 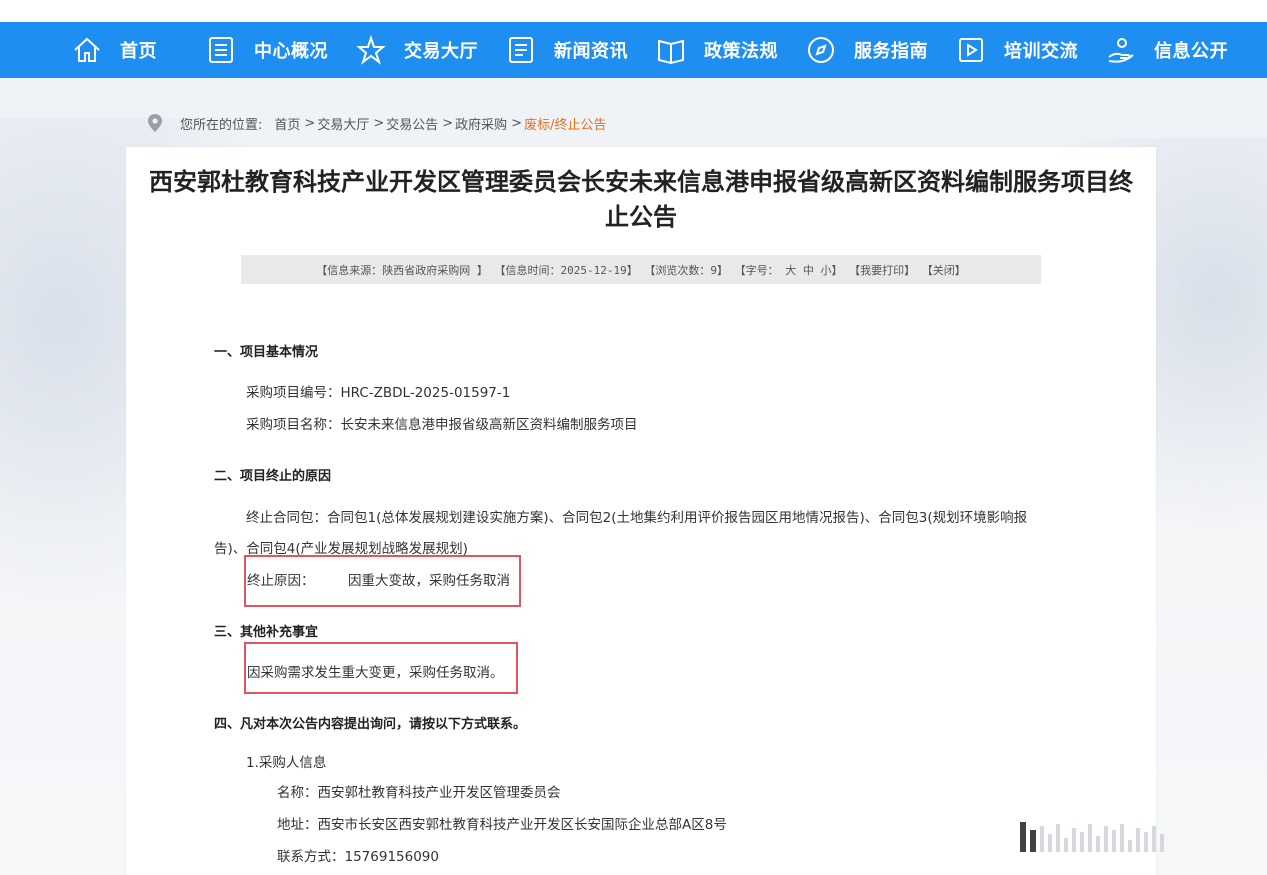 I want to click on meta-font-size-close: 】, so click(x=837, y=270).